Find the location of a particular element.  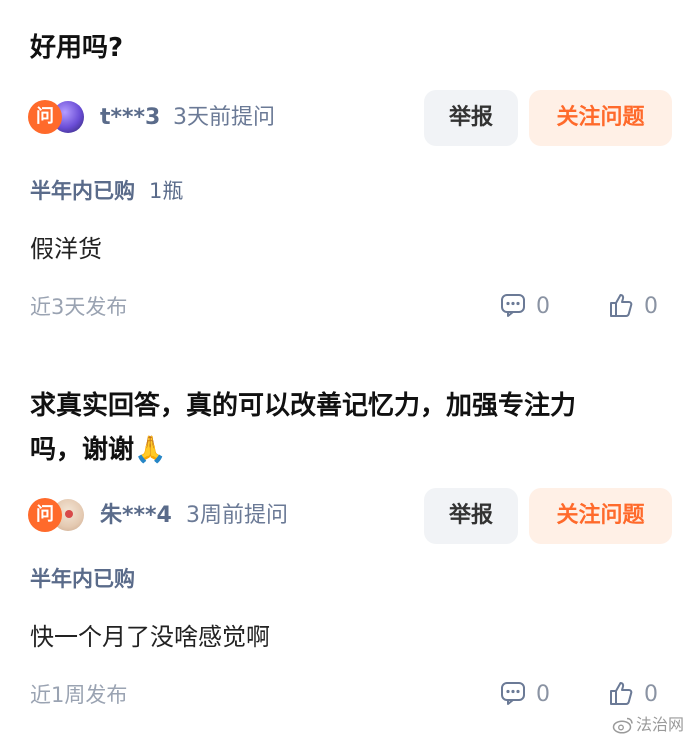

question-title: 求真实回答，真的可以改善记忆力，加强专注力 吗，谢谢🙏 is located at coordinates (350, 428).